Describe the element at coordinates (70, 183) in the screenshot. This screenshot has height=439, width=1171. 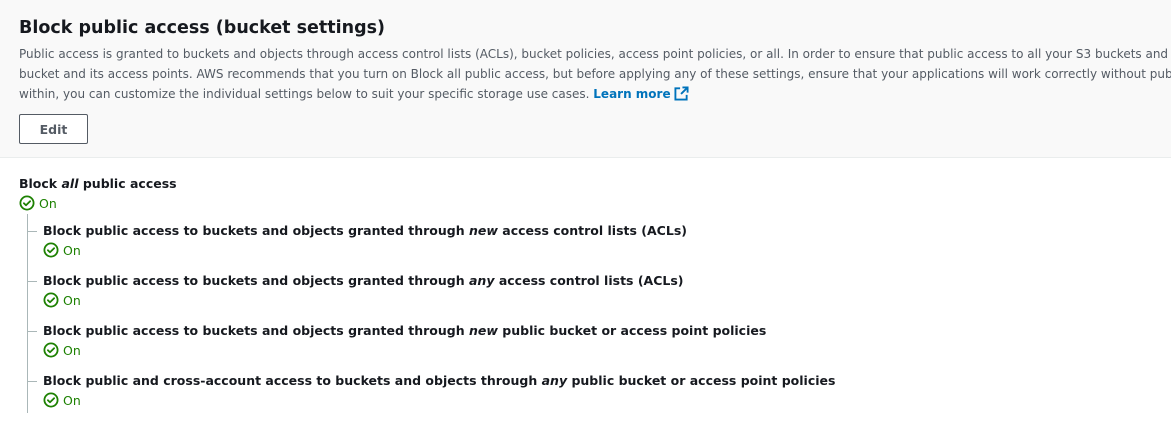
I see `label-emphasis: all` at that location.